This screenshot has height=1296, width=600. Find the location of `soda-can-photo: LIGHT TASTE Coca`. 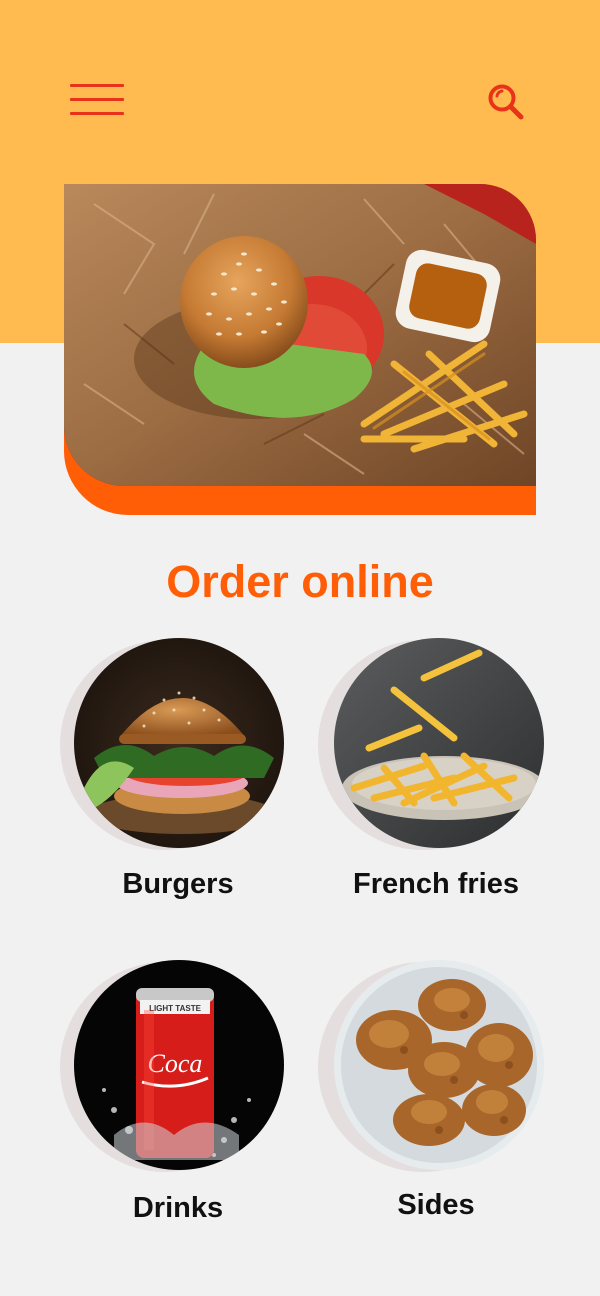

soda-can-photo: LIGHT TASTE Coca is located at coordinates (179, 1065).